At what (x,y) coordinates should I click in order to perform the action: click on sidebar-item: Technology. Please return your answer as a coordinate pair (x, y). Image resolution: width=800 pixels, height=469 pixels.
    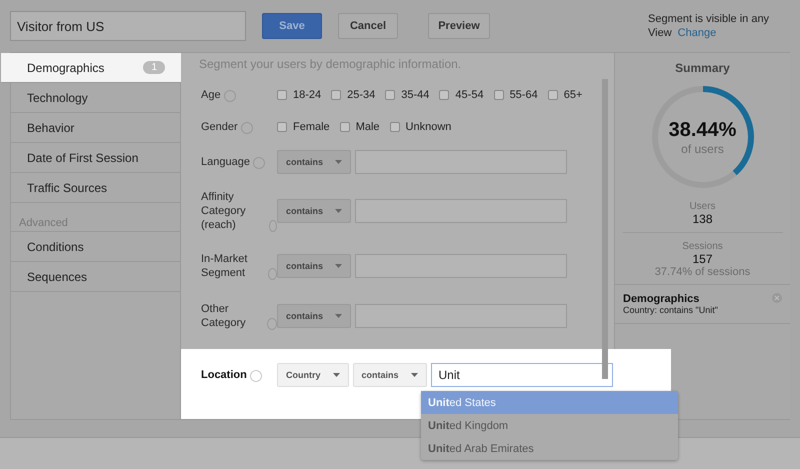
    Looking at the image, I should click on (95, 98).